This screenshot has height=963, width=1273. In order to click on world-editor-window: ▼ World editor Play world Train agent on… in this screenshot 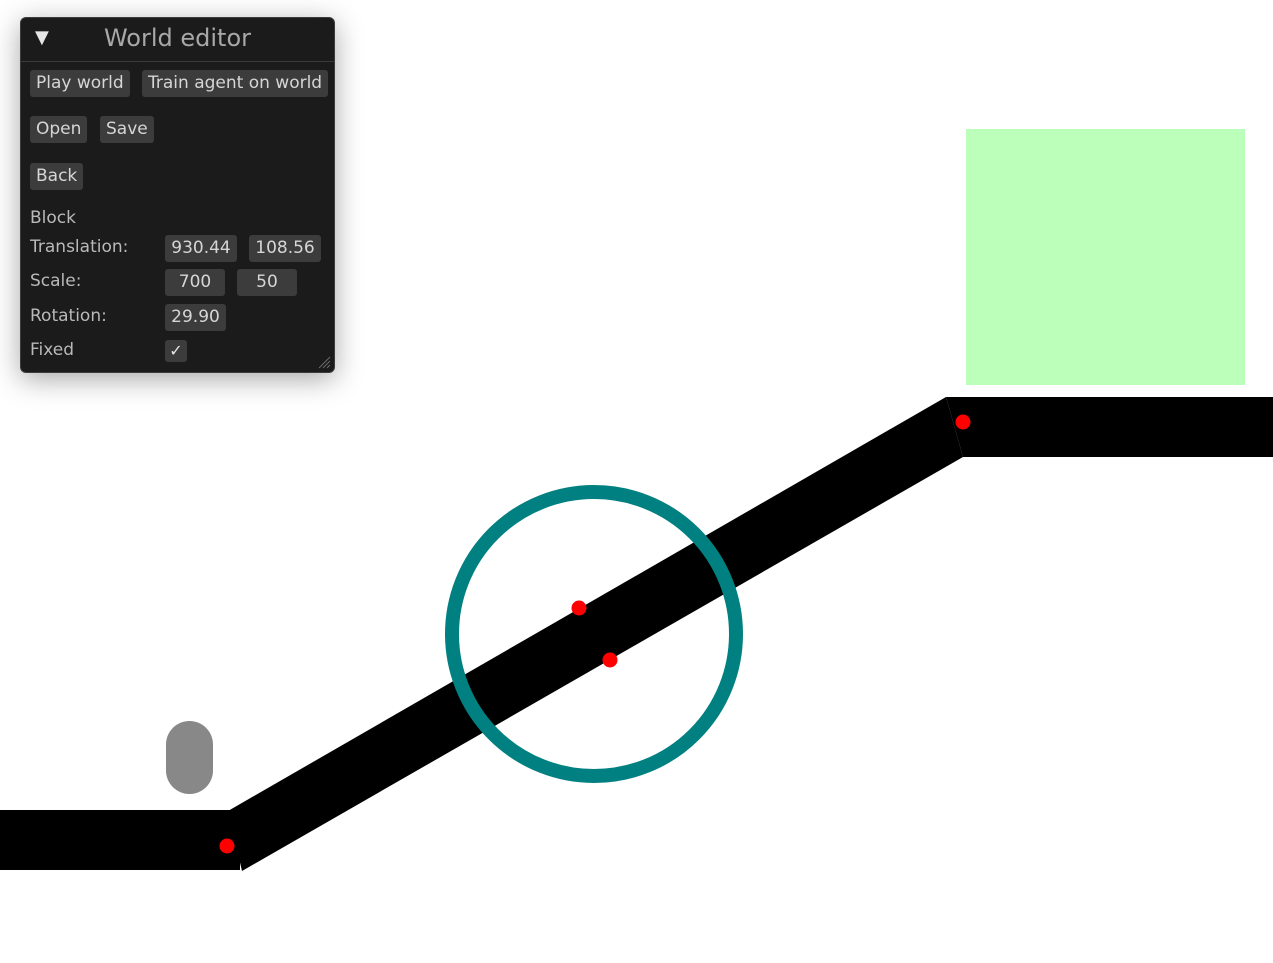, I will do `click(177, 195)`.